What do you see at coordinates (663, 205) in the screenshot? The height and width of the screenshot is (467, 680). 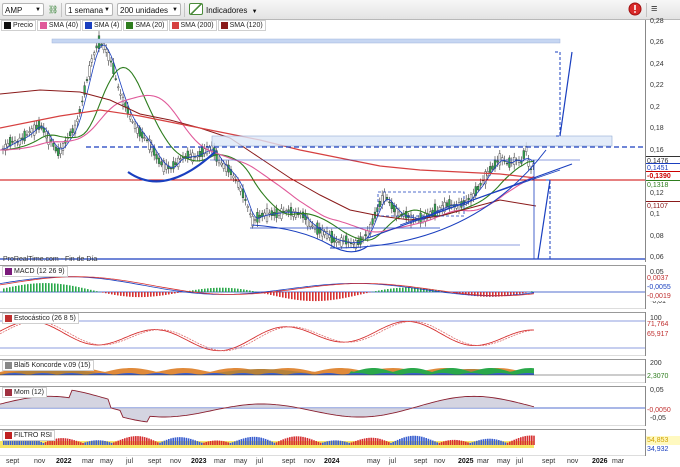 I see `price-value-tag: 0,1107` at bounding box center [663, 205].